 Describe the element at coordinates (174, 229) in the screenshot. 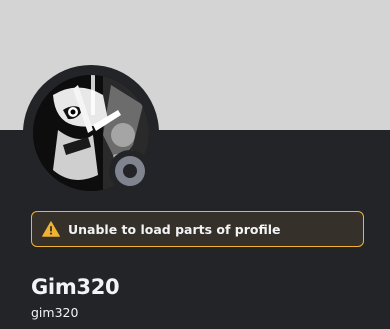

I see `warning-message: Unable to load parts of profile` at that location.